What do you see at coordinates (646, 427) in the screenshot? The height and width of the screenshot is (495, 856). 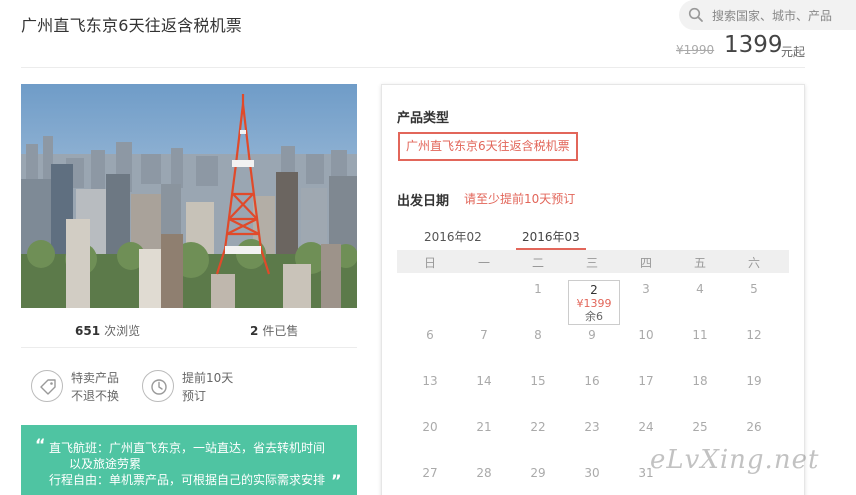 I see `calendar-day: 24` at bounding box center [646, 427].